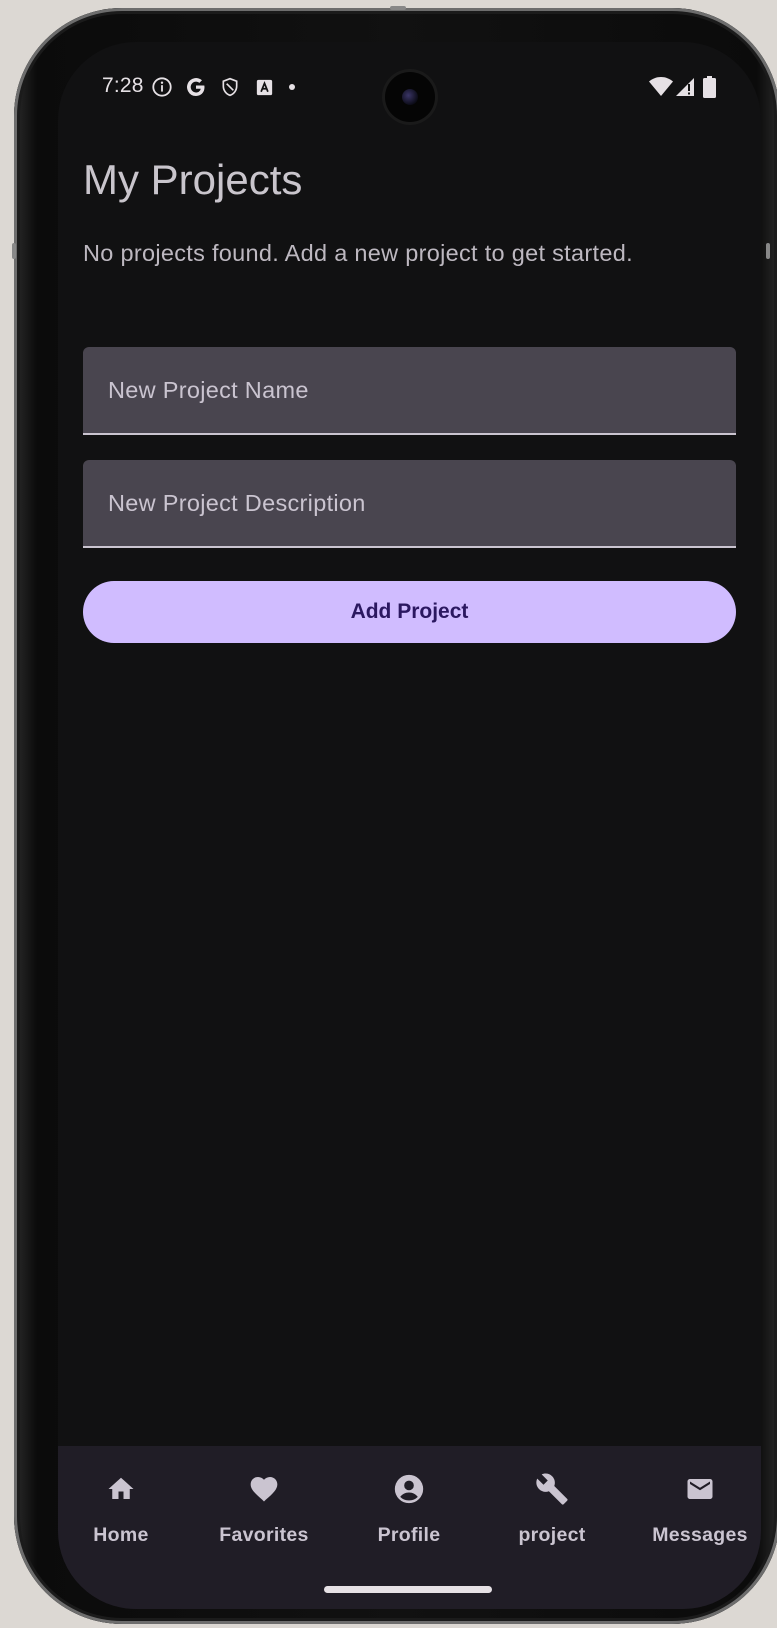 This screenshot has width=777, height=1628. Describe the element at coordinates (230, 87) in the screenshot. I see `shield-icon` at that location.